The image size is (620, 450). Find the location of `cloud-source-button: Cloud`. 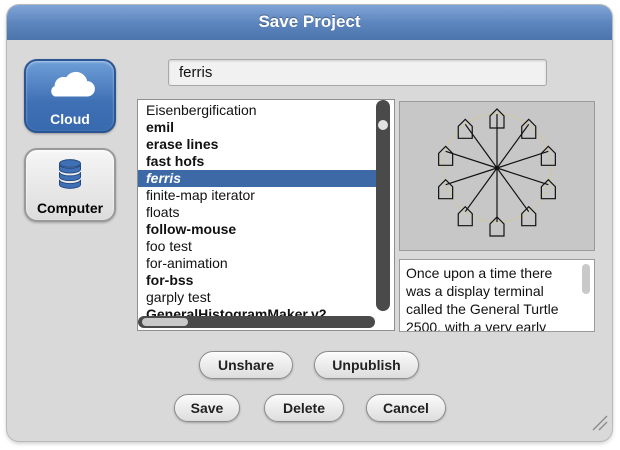

cloud-source-button: Cloud is located at coordinates (70, 96).